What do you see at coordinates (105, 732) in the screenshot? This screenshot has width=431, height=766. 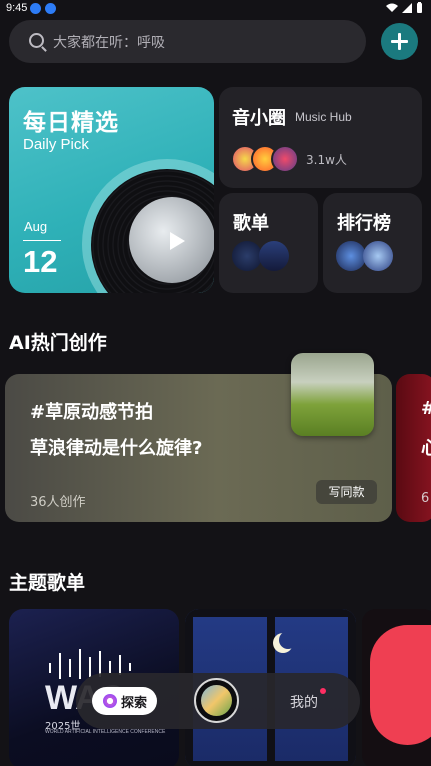 I see `theme-card-subtitle: WORLD ARTIFICIAL INTELLIGENCE CONFERENCE` at bounding box center [105, 732].